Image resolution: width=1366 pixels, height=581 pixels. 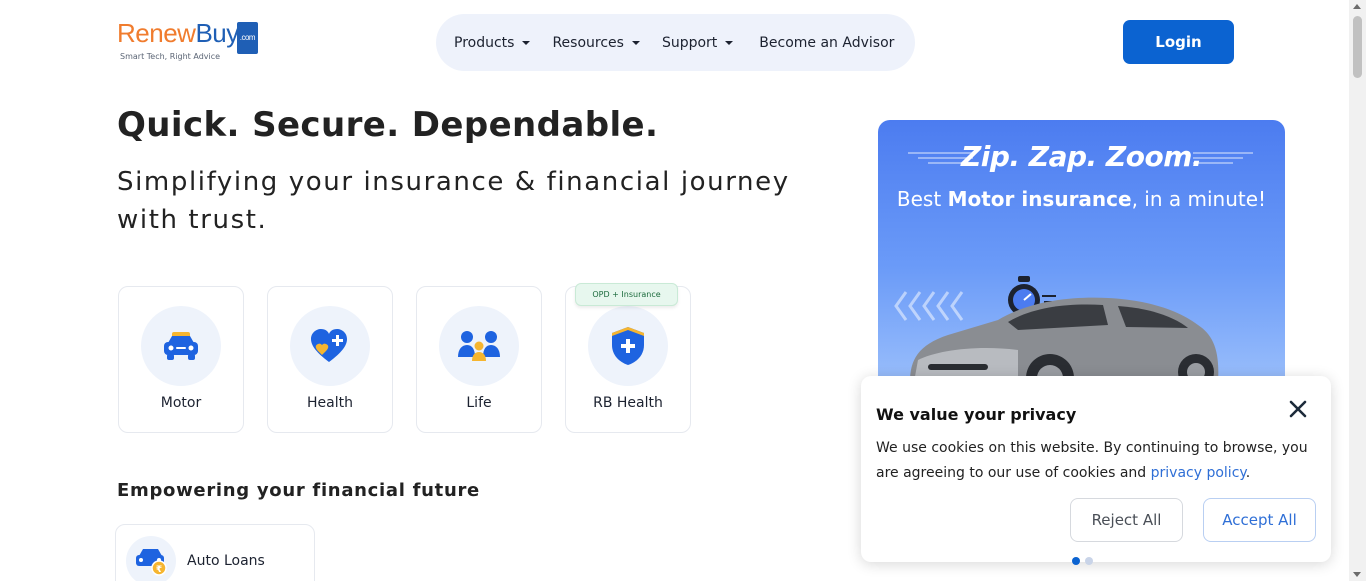 What do you see at coordinates (181, 403) in the screenshot?
I see `product-label: Motor` at bounding box center [181, 403].